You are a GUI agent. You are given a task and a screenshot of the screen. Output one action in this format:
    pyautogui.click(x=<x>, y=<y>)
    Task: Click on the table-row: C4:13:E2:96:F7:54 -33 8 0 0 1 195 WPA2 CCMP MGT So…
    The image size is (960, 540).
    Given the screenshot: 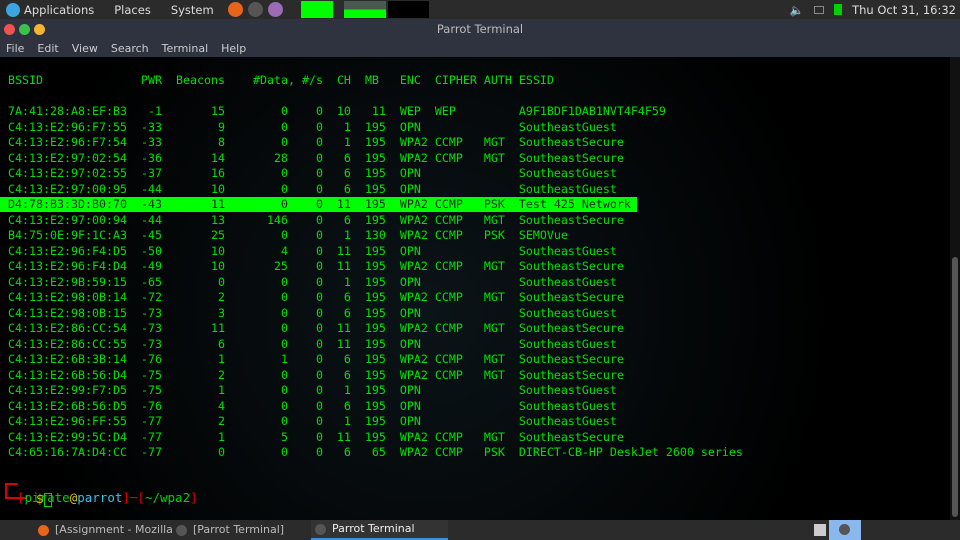 What is the action you would take?
    pyautogui.click(x=478, y=142)
    